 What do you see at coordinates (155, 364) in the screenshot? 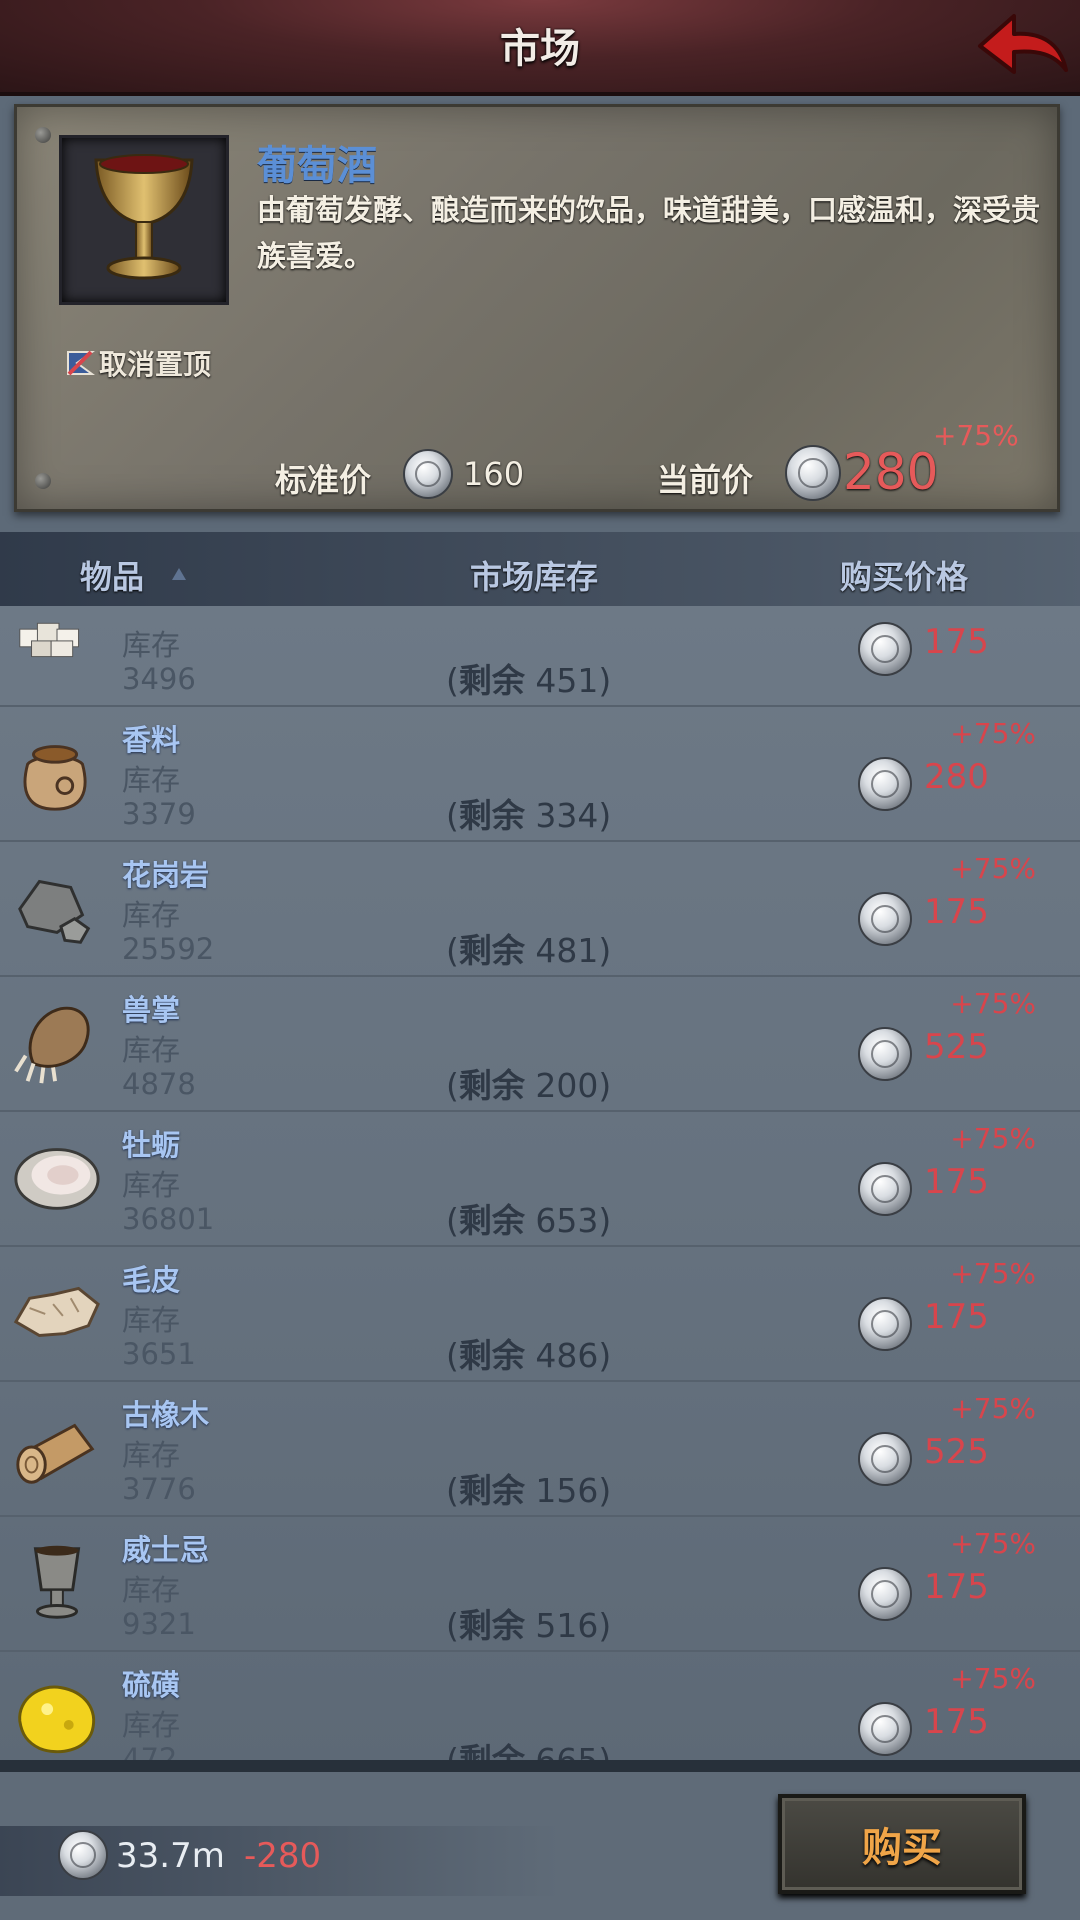
I see `unpin-label: 取消置顶` at bounding box center [155, 364].